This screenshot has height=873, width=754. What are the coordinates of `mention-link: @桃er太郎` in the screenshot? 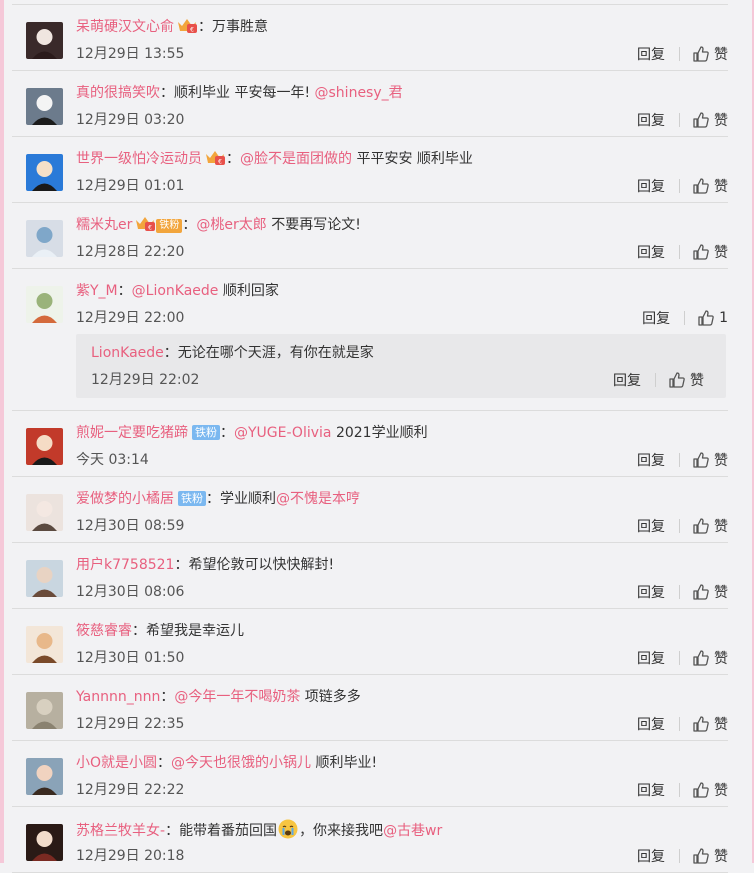 It's located at (231, 225).